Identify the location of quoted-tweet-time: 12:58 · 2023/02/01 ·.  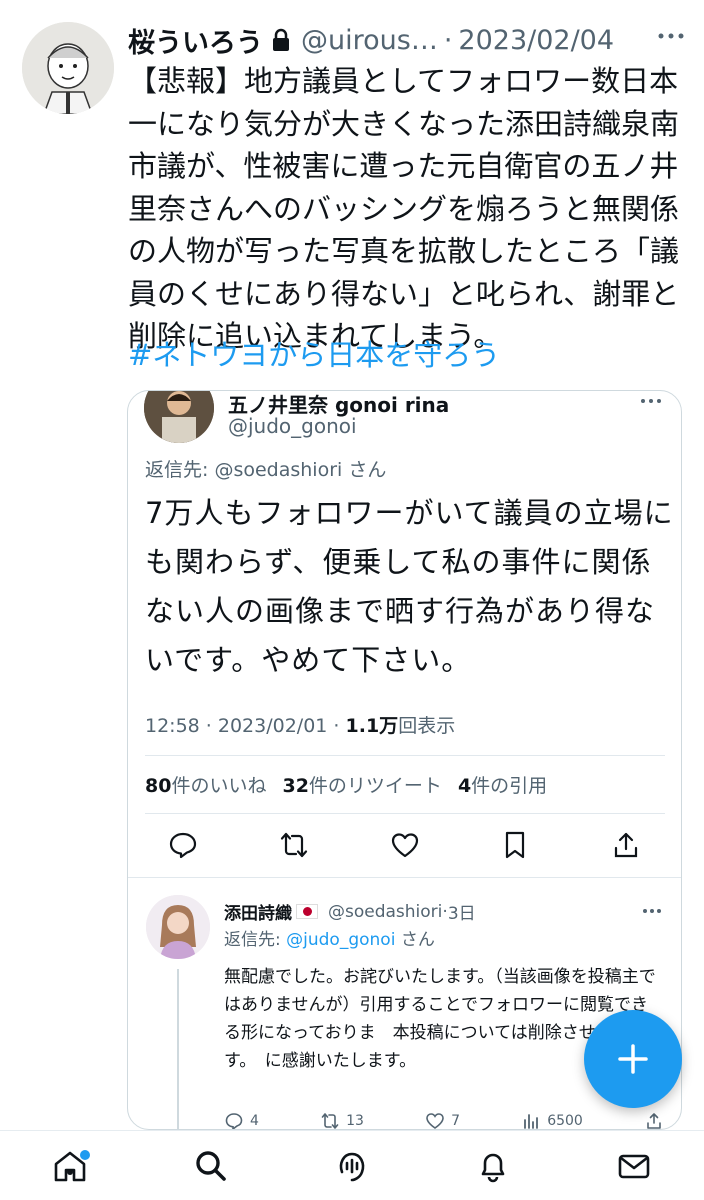
(245, 726).